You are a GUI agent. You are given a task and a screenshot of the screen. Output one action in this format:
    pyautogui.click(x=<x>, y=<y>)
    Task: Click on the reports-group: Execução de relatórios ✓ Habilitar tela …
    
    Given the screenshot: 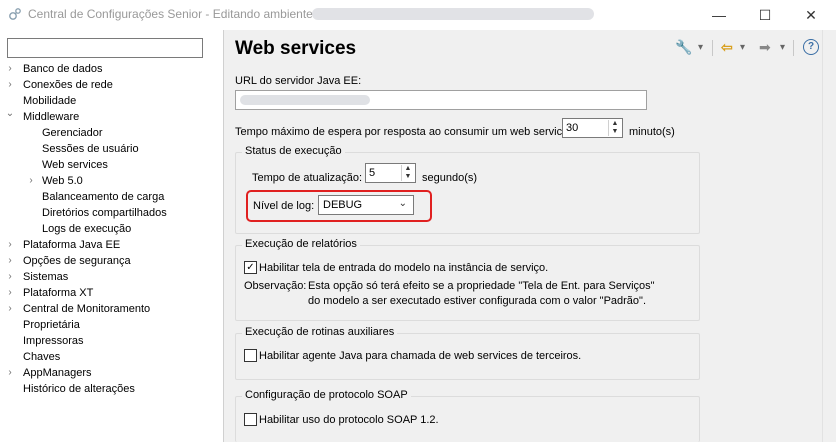 What is the action you would take?
    pyautogui.click(x=467, y=279)
    